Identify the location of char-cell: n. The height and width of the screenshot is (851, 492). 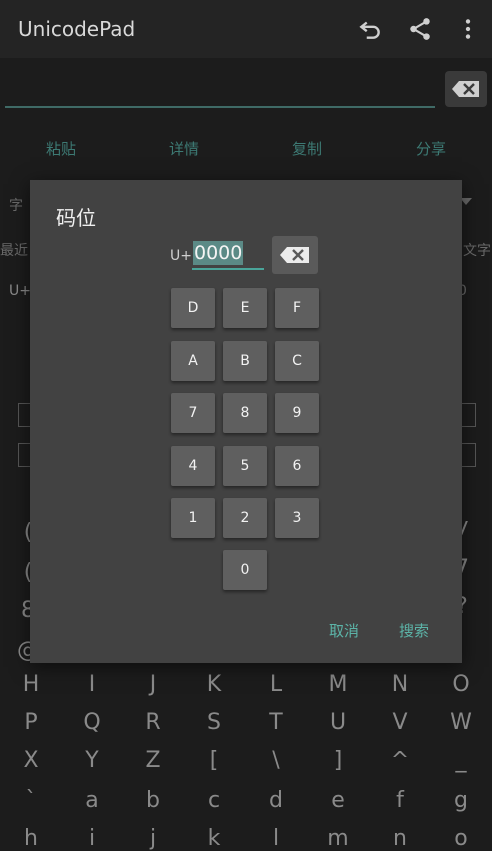
(400, 838).